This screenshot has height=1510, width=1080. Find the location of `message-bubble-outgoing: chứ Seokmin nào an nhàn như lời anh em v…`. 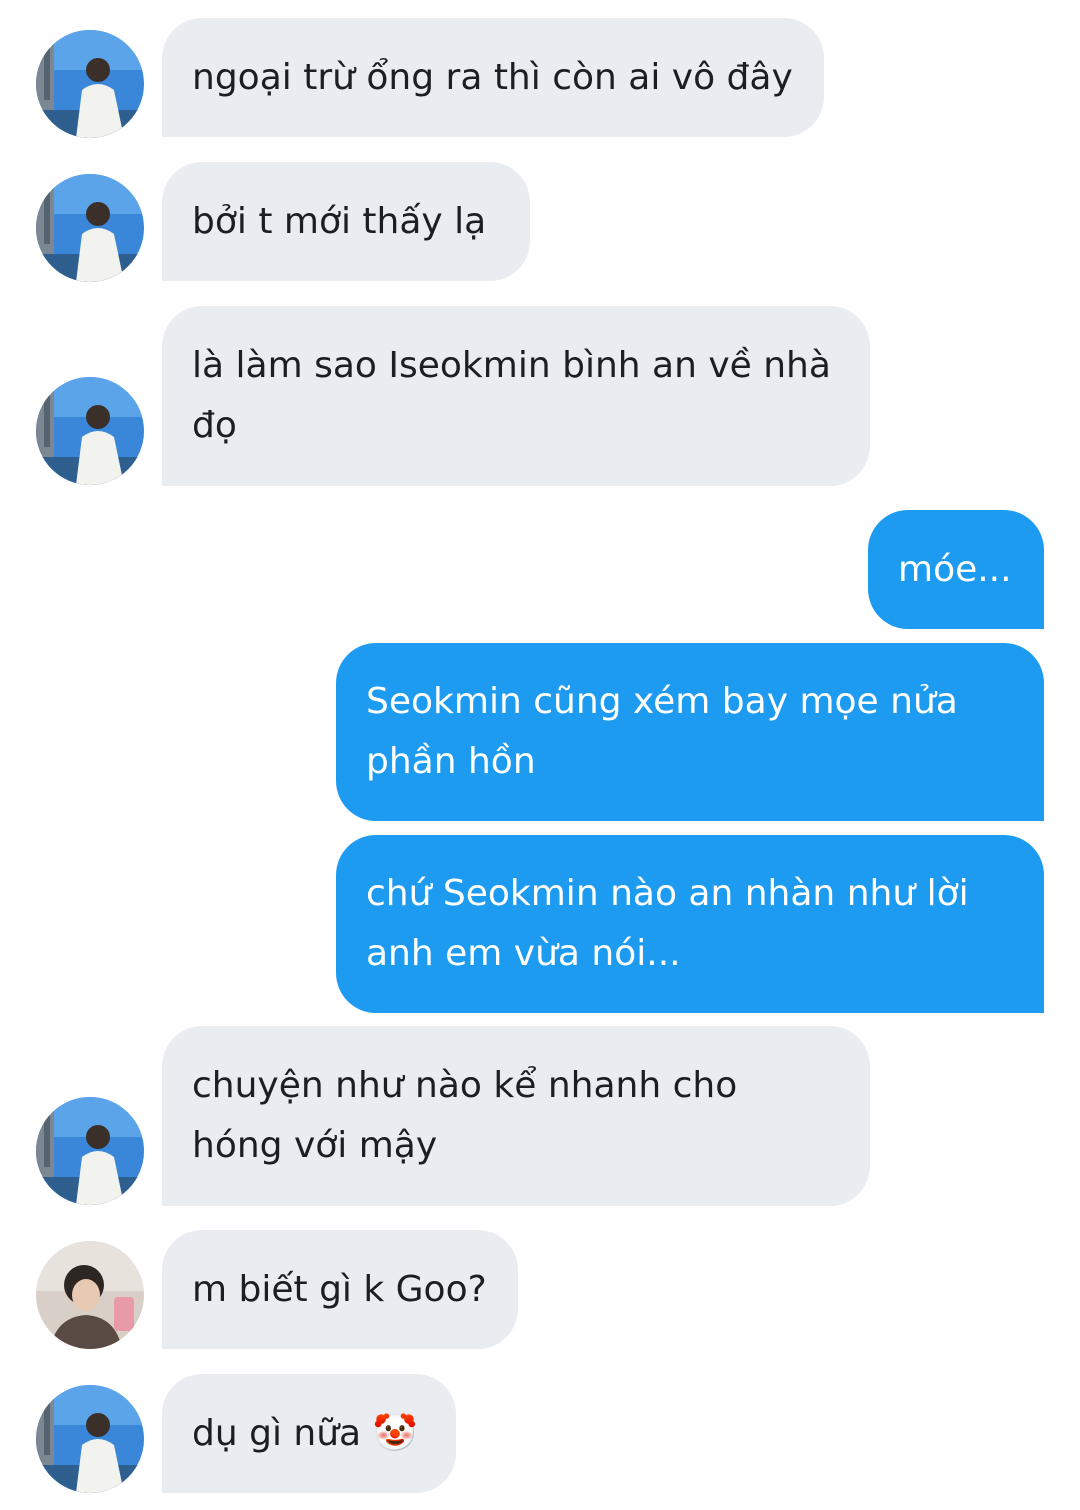

message-bubble-outgoing: chứ Seokmin nào an nhàn như lời anh em v… is located at coordinates (690, 924).